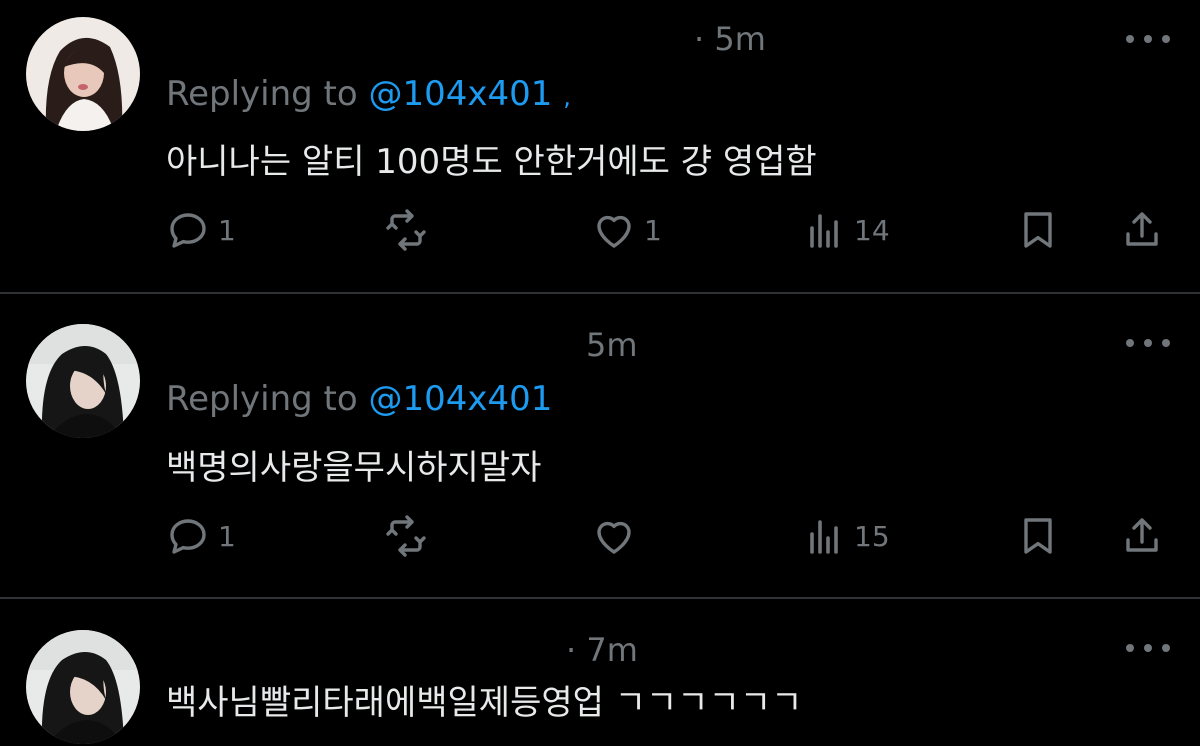 The height and width of the screenshot is (746, 1200). What do you see at coordinates (730, 39) in the screenshot?
I see `tweet-timestamp: · 5m` at bounding box center [730, 39].